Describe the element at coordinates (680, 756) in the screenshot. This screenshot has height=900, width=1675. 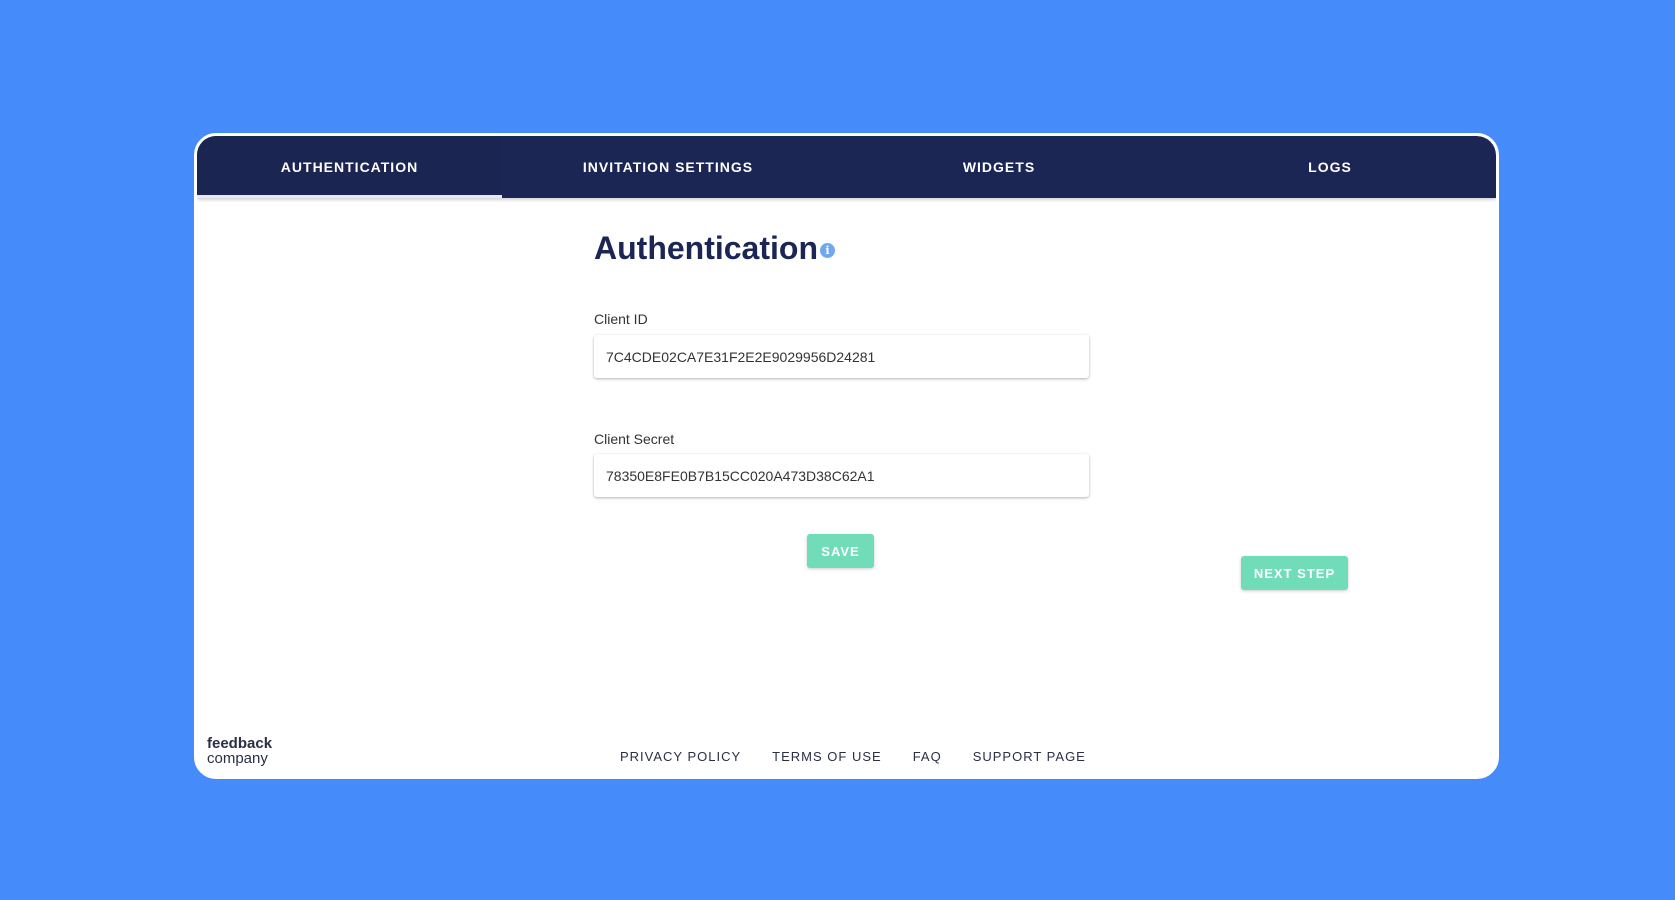
I see `privacy-policy-link: PRIVACY POLICY` at that location.